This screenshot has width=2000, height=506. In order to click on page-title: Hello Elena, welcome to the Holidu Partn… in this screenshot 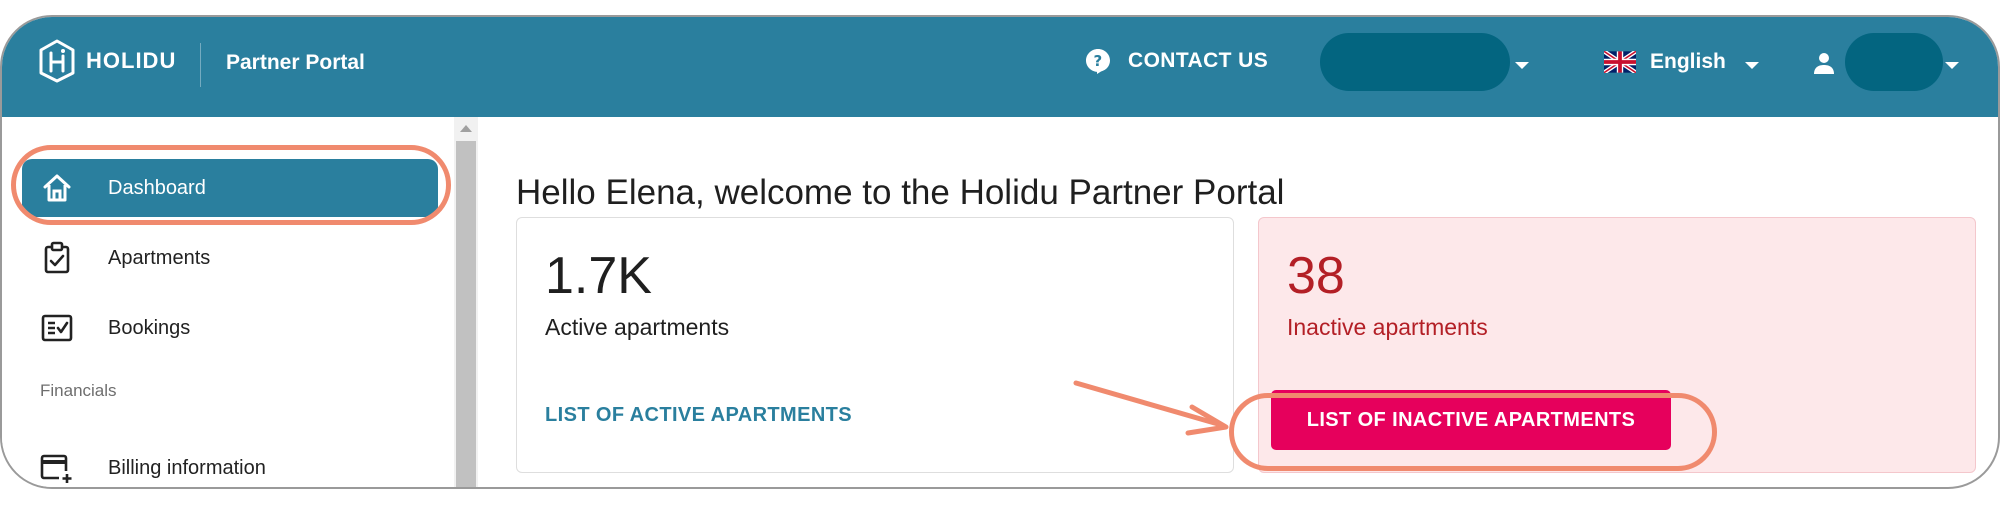, I will do `click(900, 192)`.